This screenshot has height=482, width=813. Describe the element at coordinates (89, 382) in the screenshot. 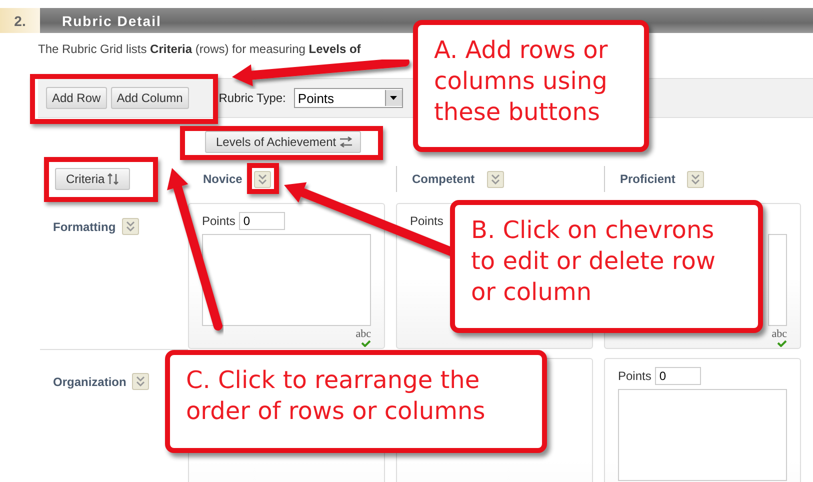

I see `row-name: Organization` at that location.